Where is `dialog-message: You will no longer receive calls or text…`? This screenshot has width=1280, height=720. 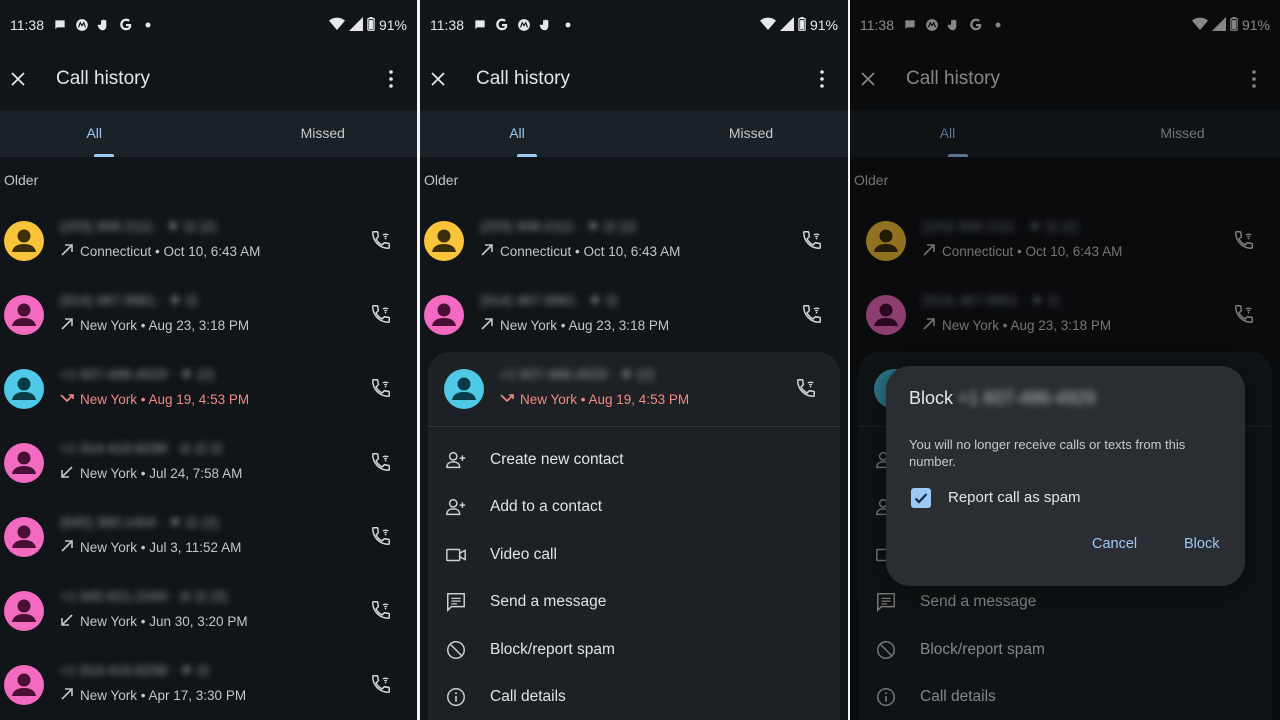 dialog-message: You will no longer receive calls or text… is located at coordinates (1047, 453).